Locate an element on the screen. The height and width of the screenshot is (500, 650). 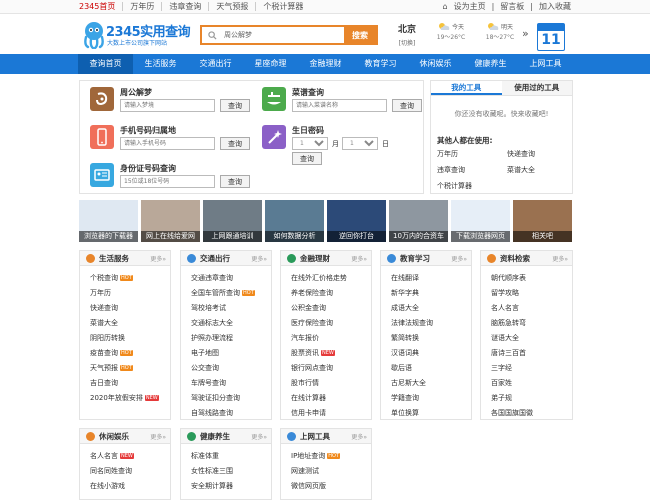
list-item: 护照办理流程 is located at coordinates (231, 338).